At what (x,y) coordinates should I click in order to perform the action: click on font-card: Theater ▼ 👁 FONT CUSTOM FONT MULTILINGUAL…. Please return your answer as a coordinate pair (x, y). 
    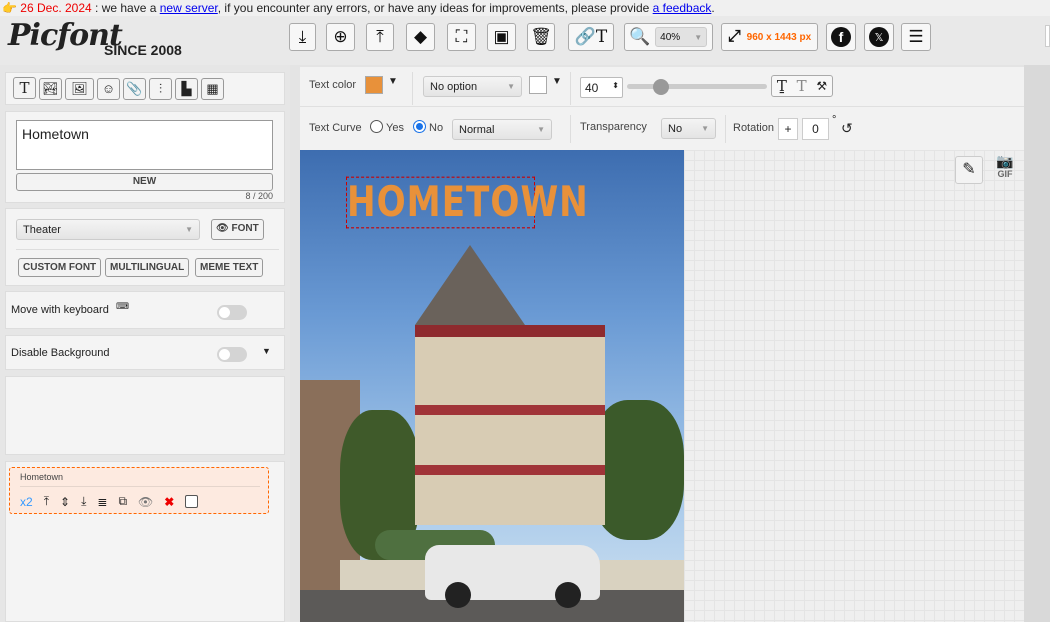
    Looking at the image, I should click on (145, 247).